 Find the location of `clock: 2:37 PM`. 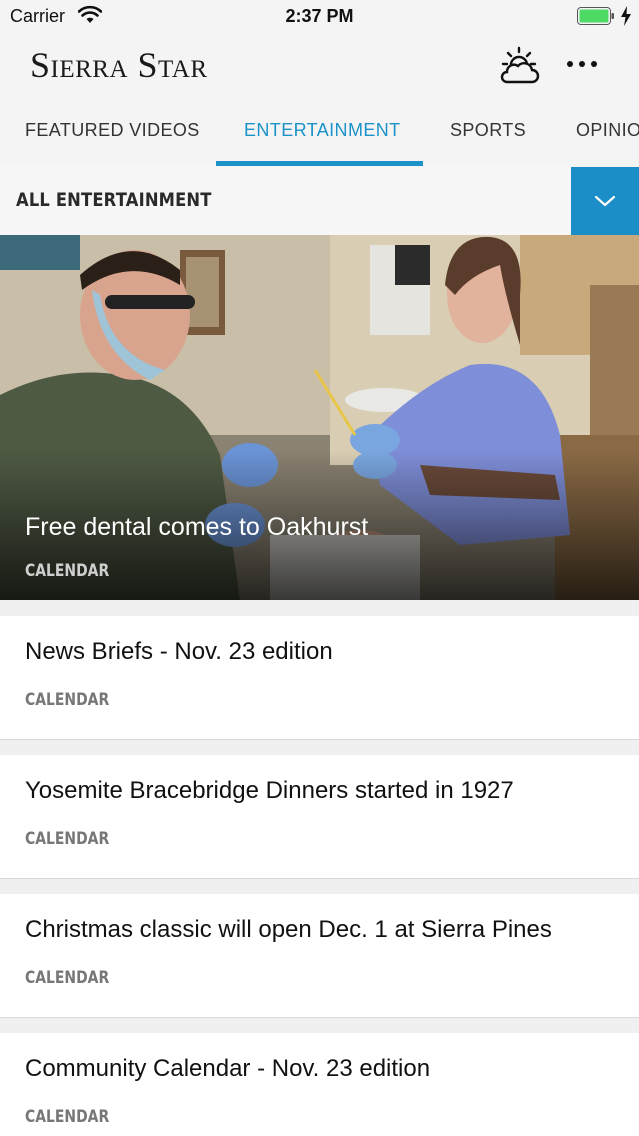

clock: 2:37 PM is located at coordinates (319, 16).